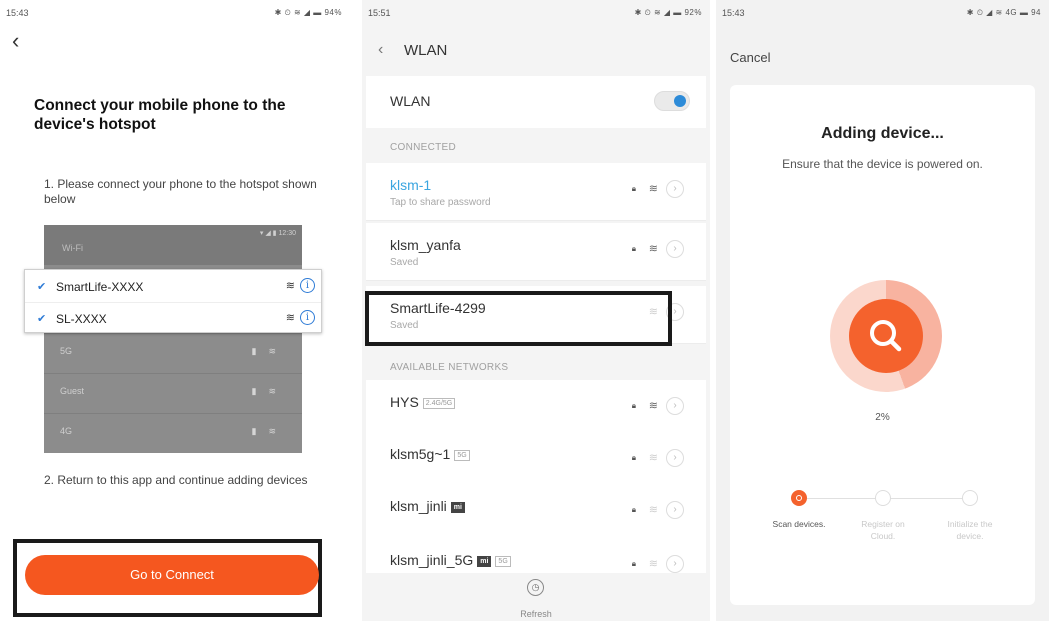  I want to click on network-status: Tap to share password, so click(440, 202).